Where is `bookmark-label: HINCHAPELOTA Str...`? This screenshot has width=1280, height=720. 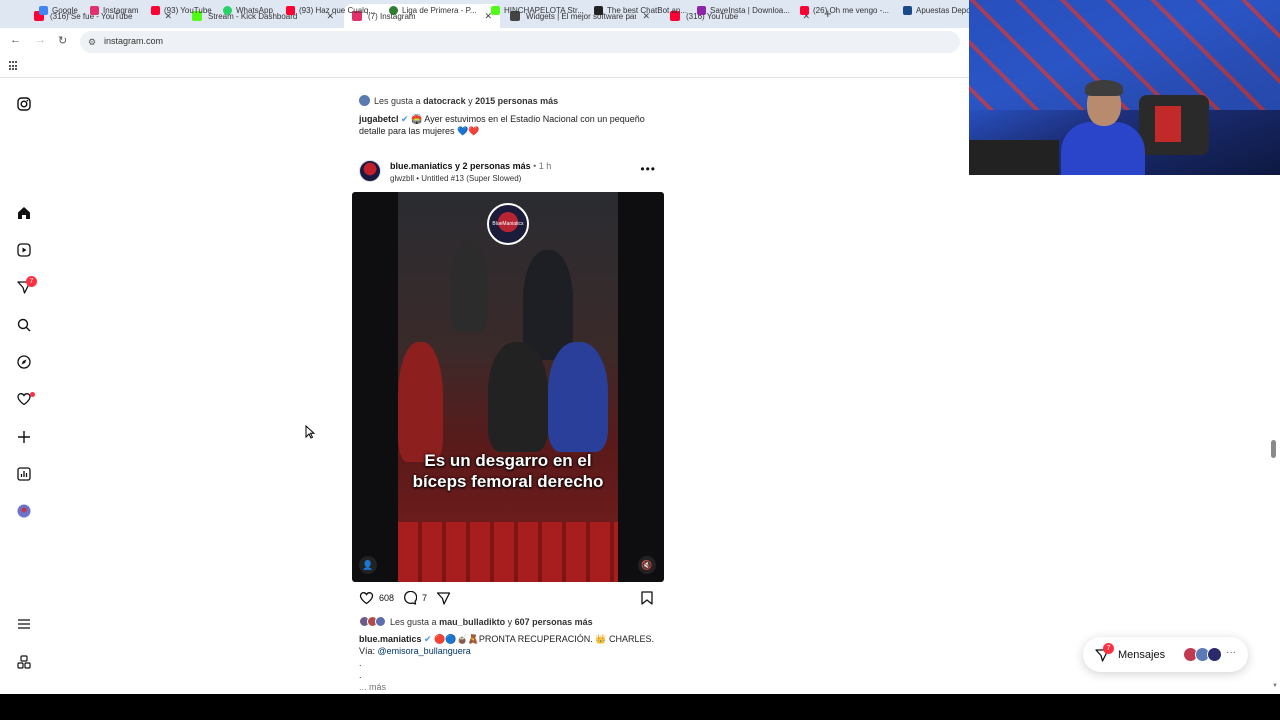 bookmark-label: HINCHAPELOTA Str... is located at coordinates (544, 10).